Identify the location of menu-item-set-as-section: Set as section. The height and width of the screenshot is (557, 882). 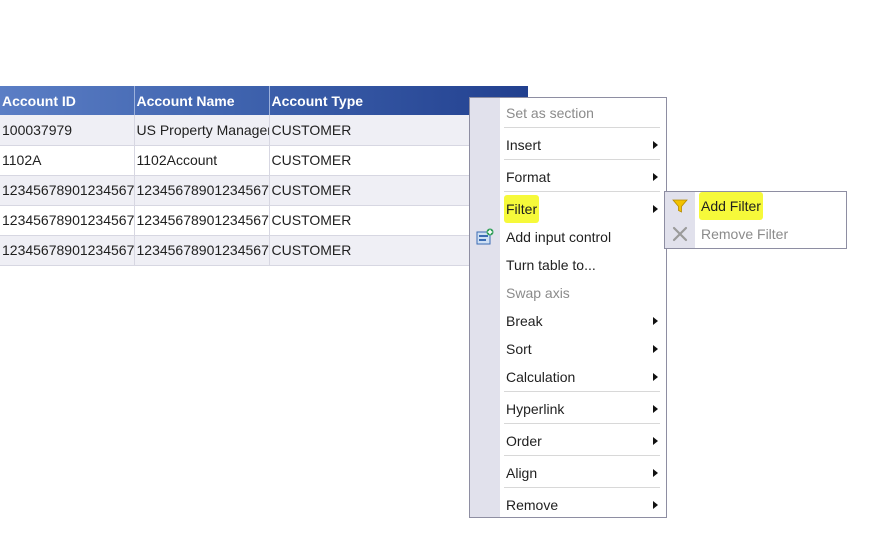
(568, 113).